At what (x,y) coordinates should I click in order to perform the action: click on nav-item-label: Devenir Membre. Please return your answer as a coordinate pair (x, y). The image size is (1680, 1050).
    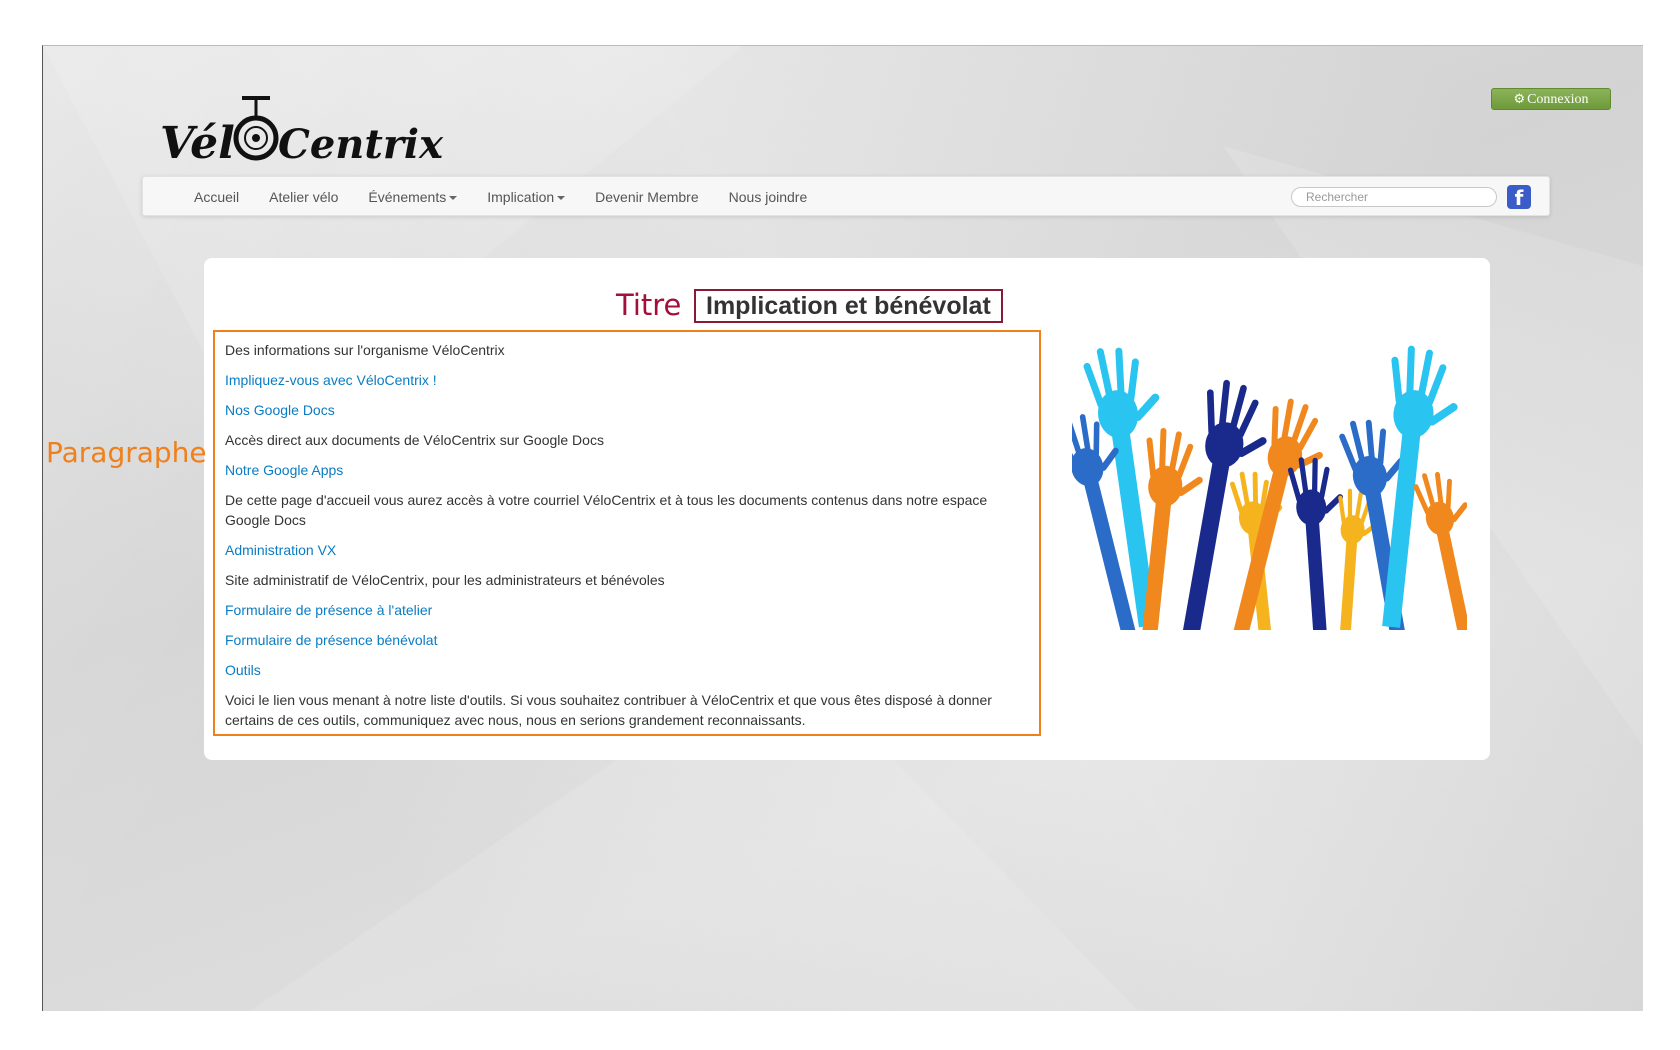
    Looking at the image, I should click on (647, 197).